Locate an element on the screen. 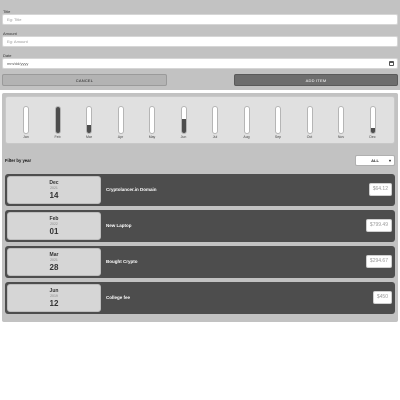 This screenshot has height=400, width=400. expense-day: 14 is located at coordinates (54, 195).